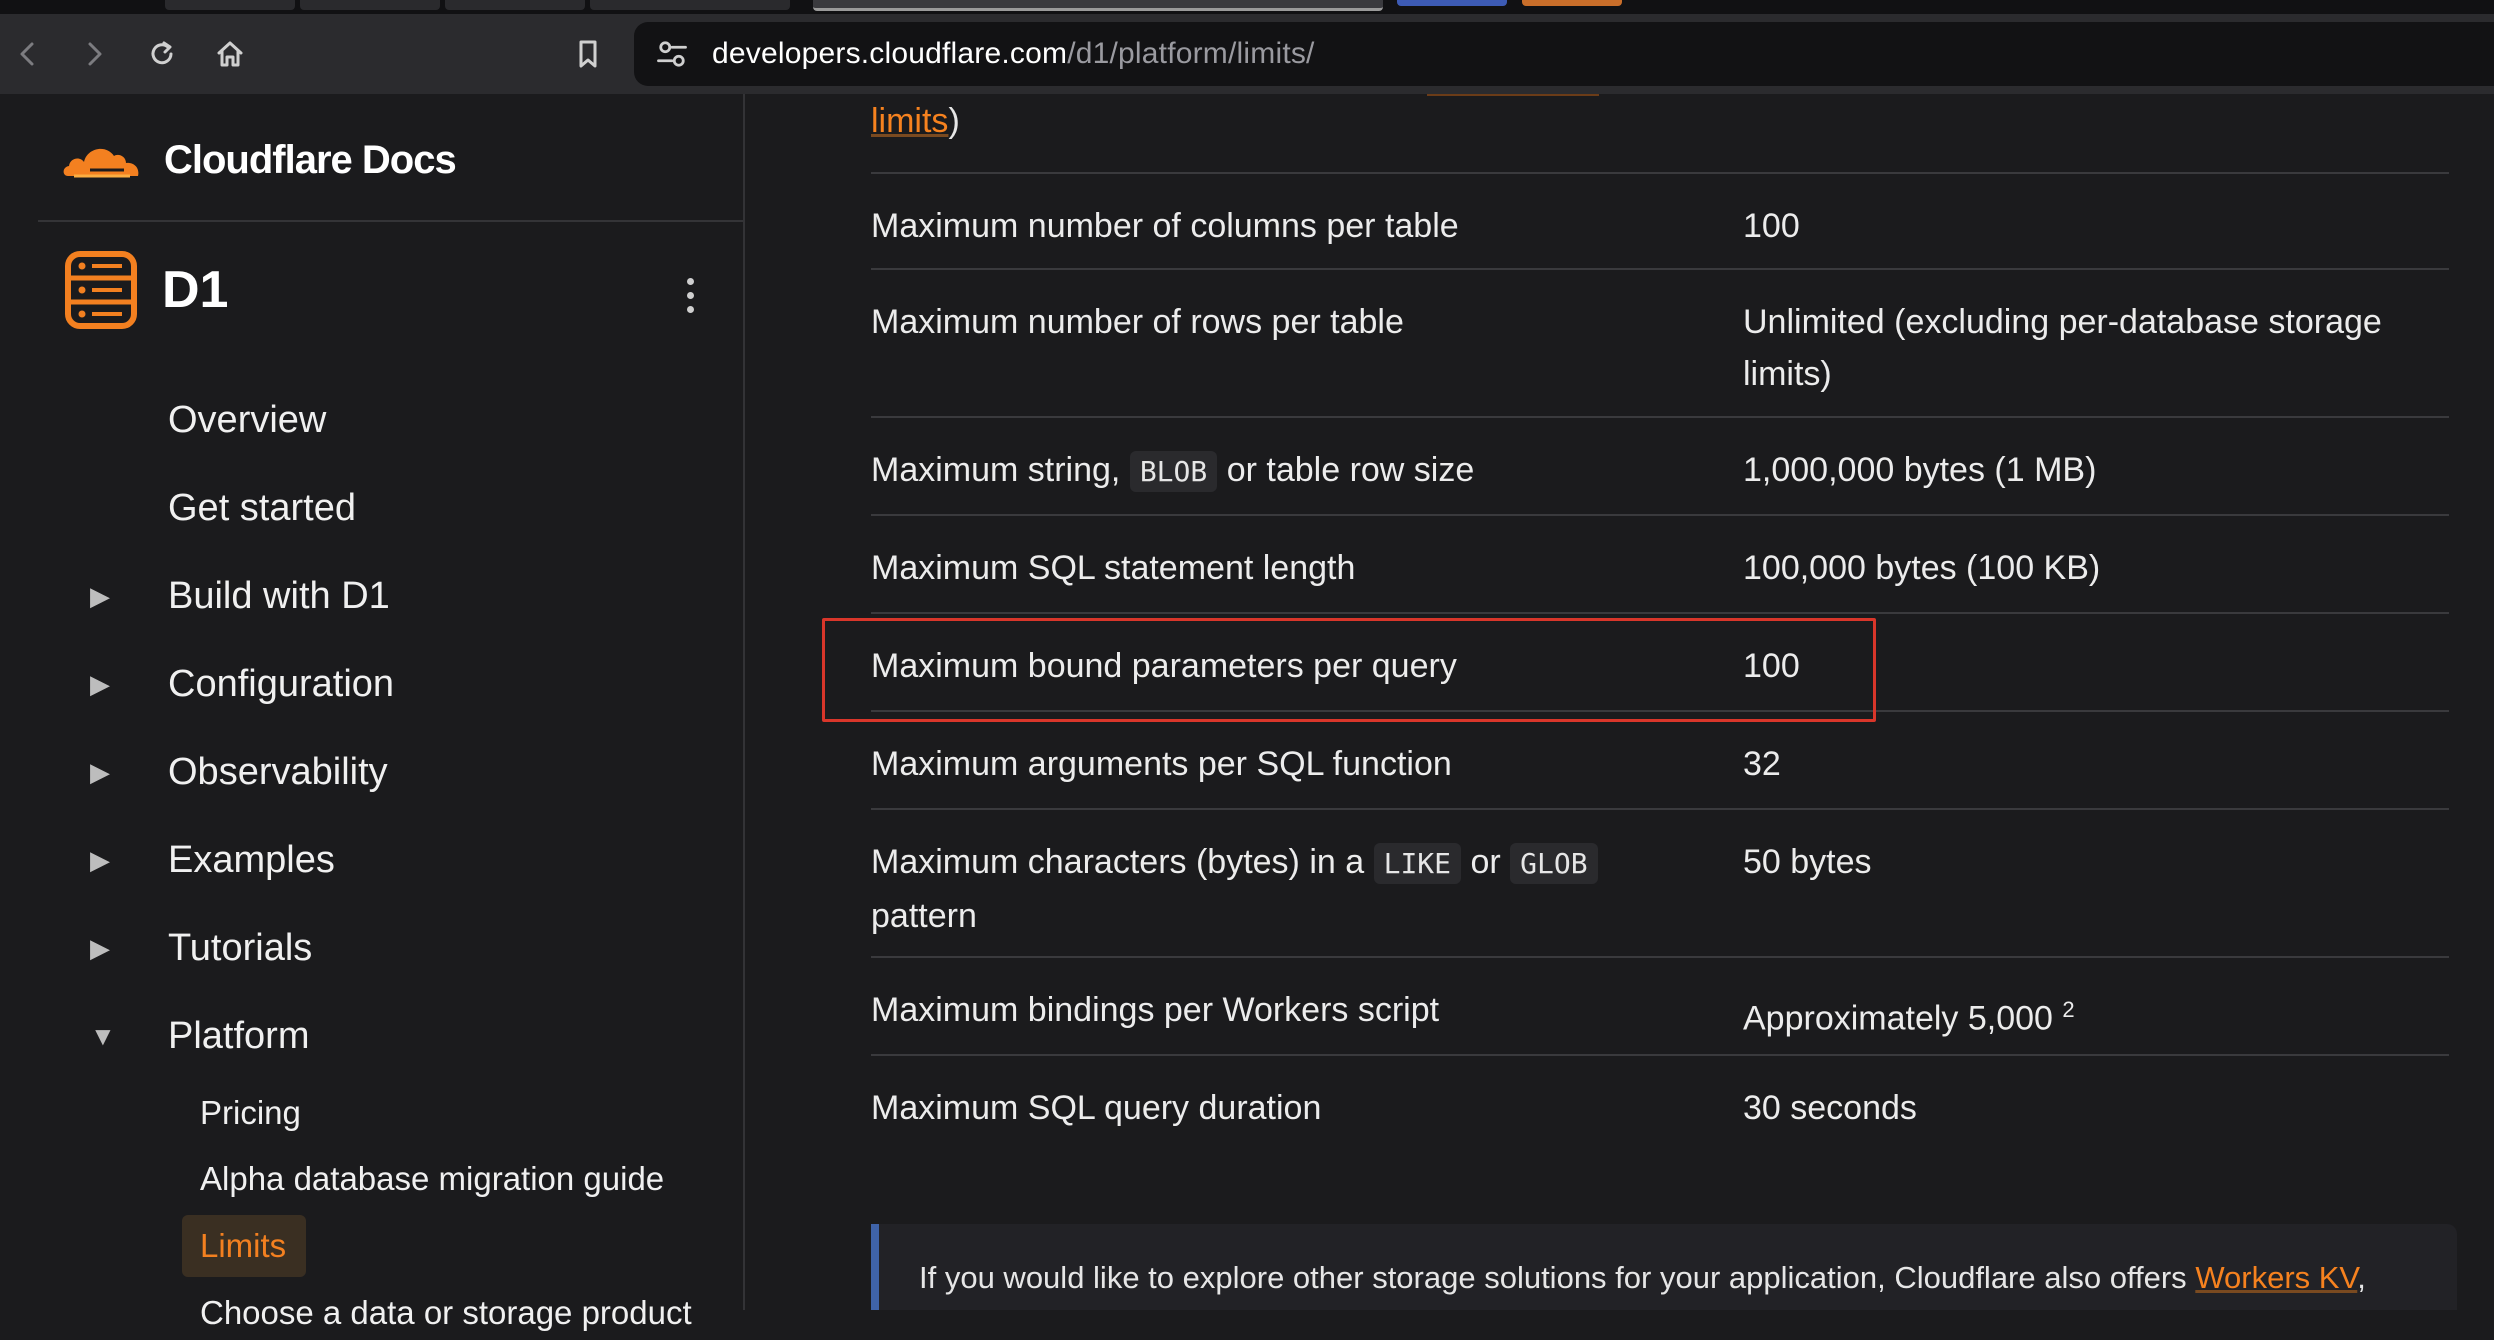 This screenshot has width=2494, height=1340. Describe the element at coordinates (350, 860) in the screenshot. I see `sidebar-item-examples: ▶ Examples` at that location.